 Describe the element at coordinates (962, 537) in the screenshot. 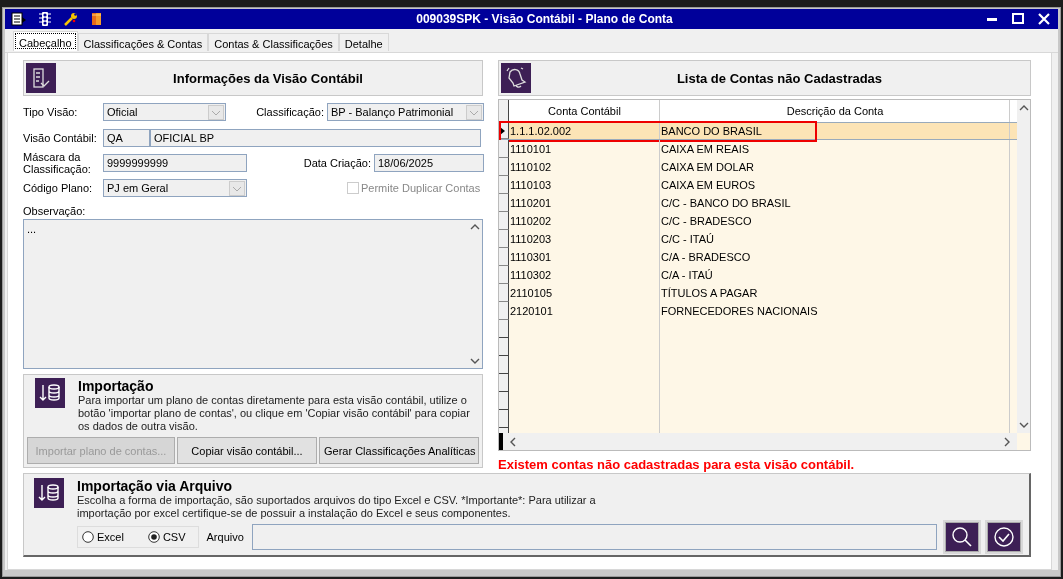

I see `search-button` at that location.